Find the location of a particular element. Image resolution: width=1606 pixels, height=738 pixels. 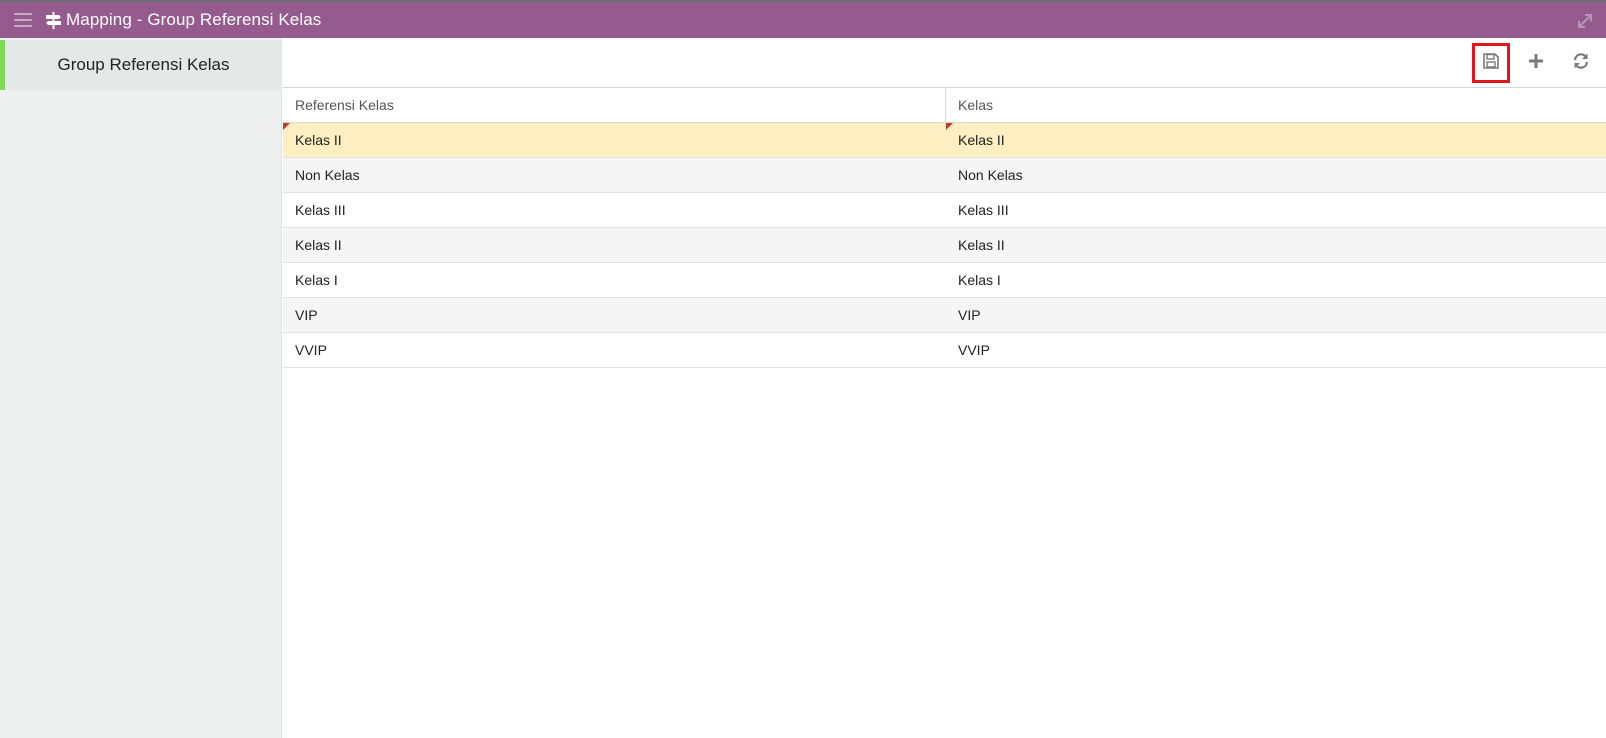

refresh-button is located at coordinates (1581, 63).